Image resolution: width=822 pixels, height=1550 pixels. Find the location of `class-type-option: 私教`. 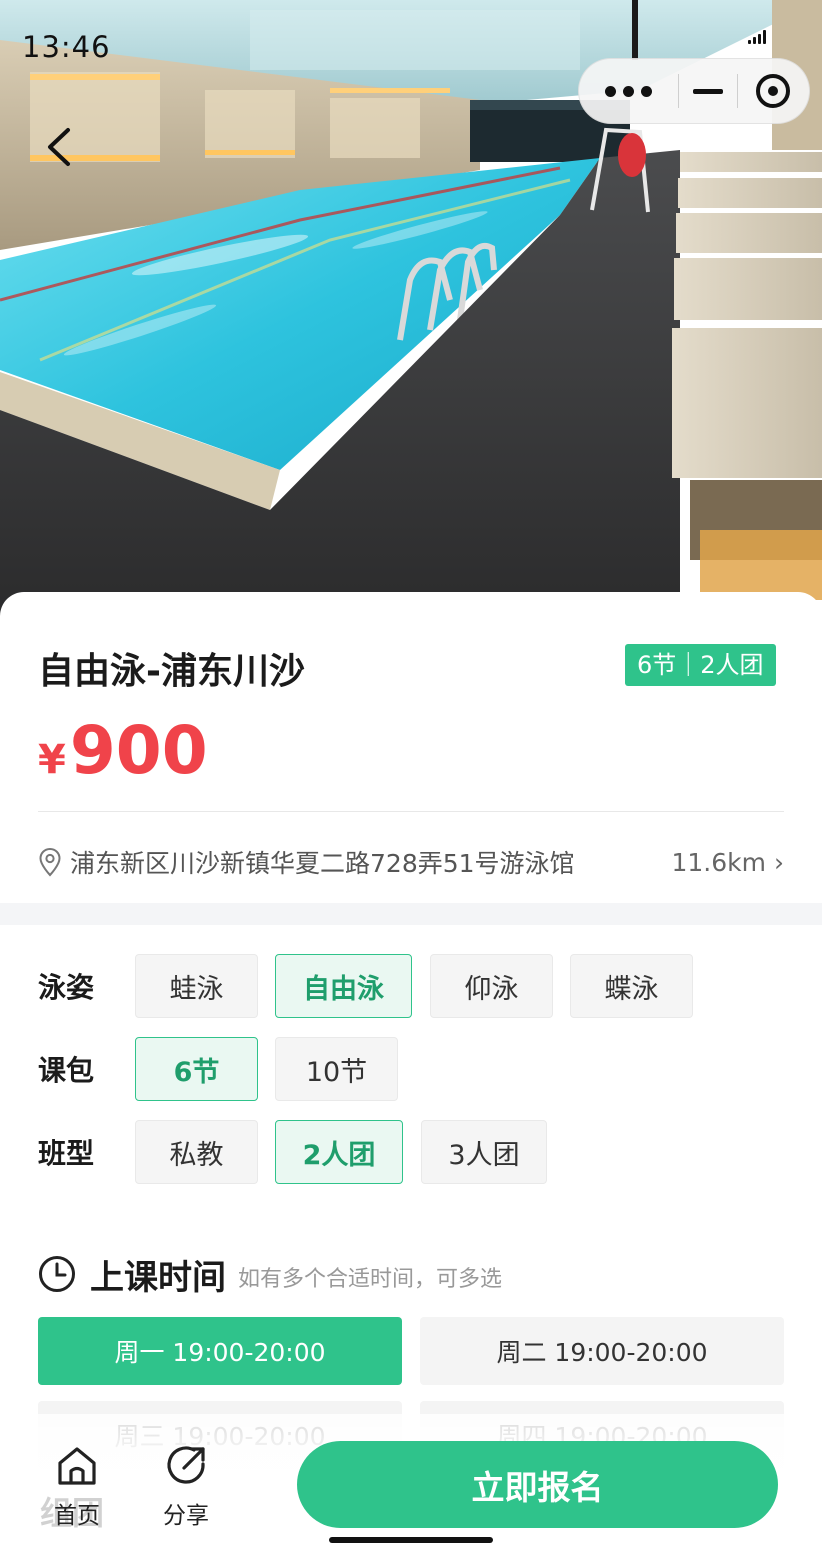

class-type-option: 私教 is located at coordinates (196, 1152).